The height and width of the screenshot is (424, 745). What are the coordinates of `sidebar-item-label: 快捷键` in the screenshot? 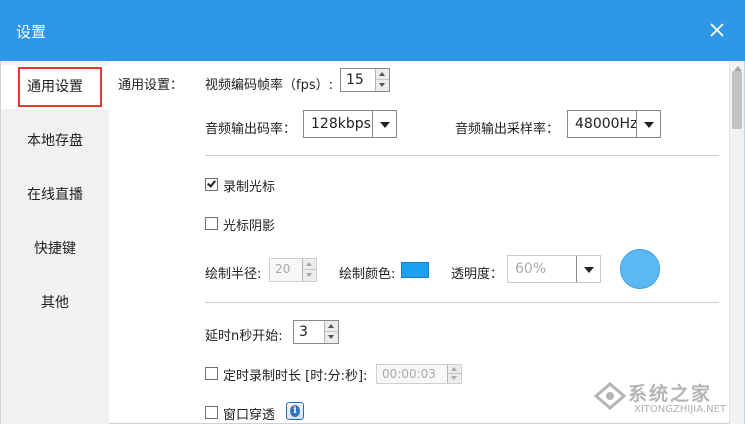 It's located at (55, 249).